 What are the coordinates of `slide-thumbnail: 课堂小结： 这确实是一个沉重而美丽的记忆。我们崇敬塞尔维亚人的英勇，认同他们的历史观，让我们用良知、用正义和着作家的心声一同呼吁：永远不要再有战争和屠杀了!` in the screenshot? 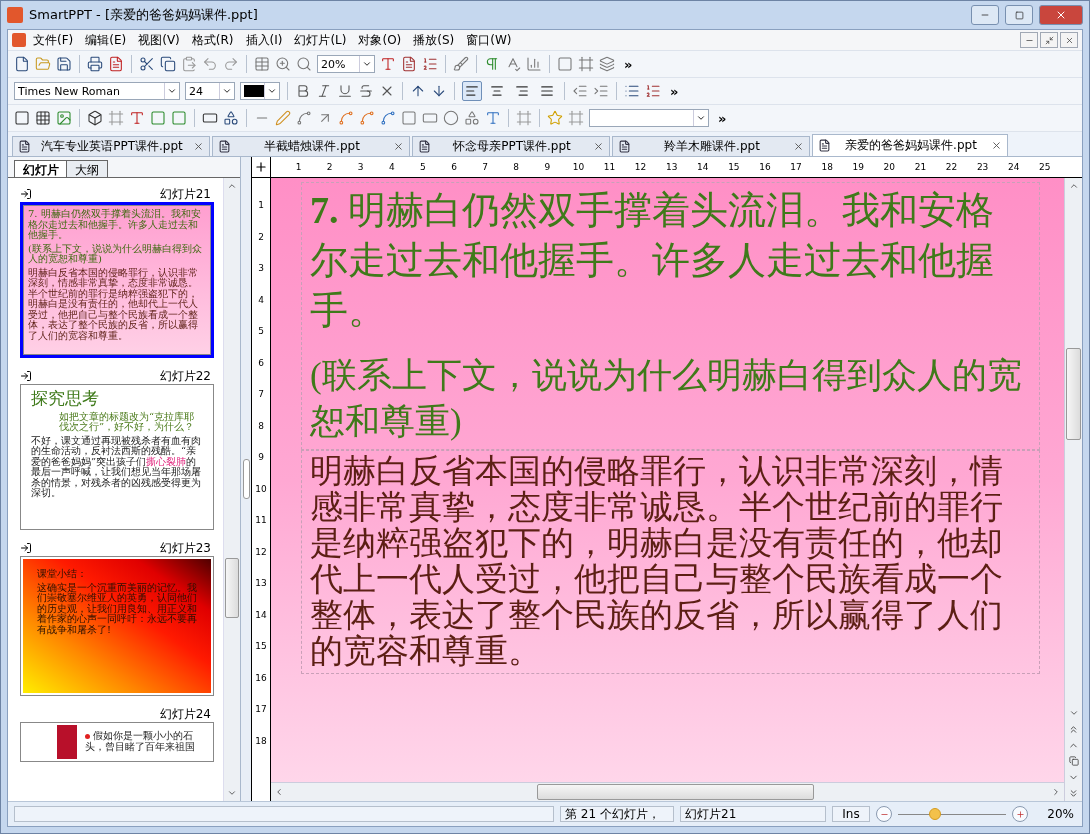 It's located at (117, 626).